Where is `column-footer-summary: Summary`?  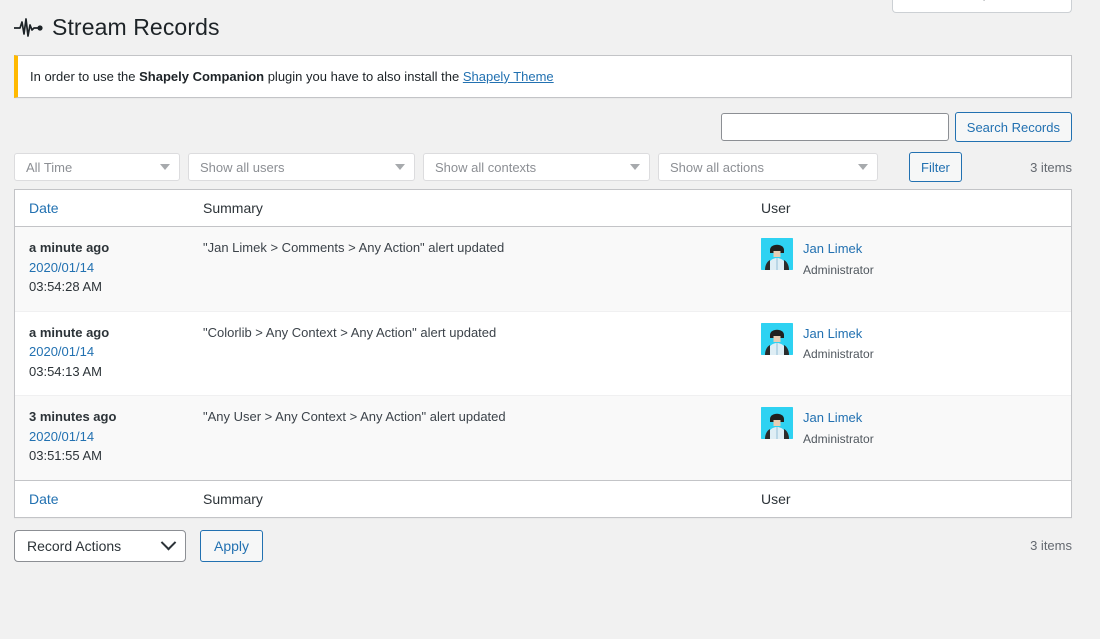
column-footer-summary: Summary is located at coordinates (468, 498).